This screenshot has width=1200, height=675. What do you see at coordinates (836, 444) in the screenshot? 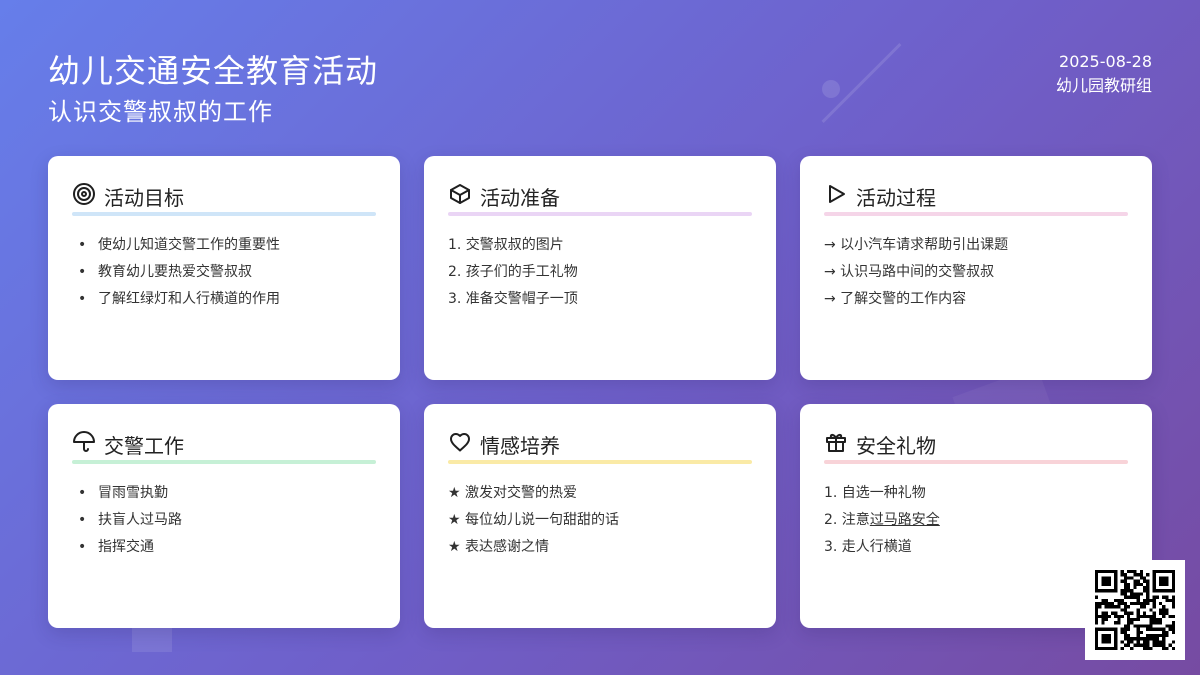
I see `gift-icon` at bounding box center [836, 444].